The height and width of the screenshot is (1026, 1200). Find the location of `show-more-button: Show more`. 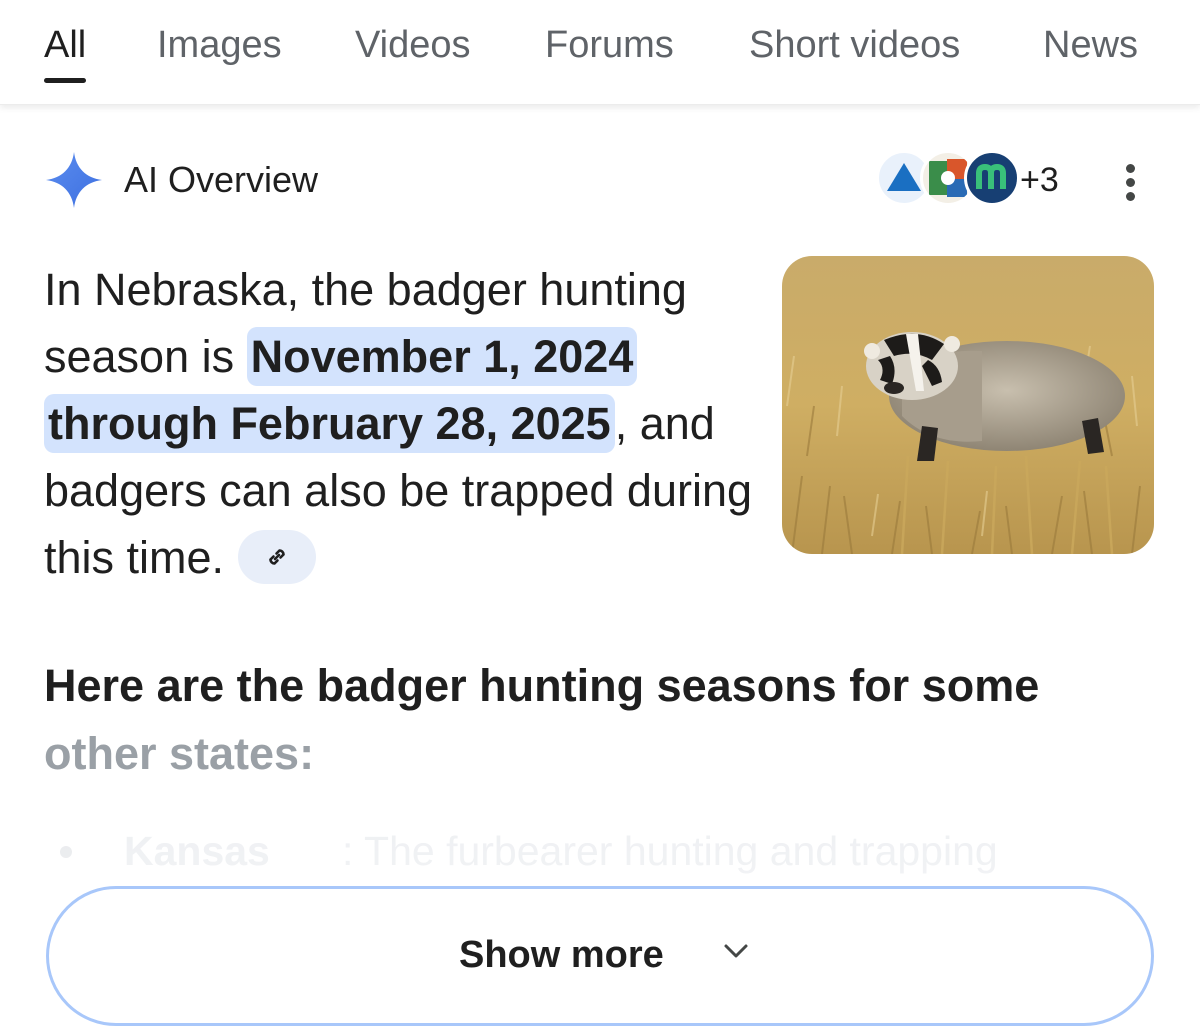

show-more-button: Show more is located at coordinates (600, 956).